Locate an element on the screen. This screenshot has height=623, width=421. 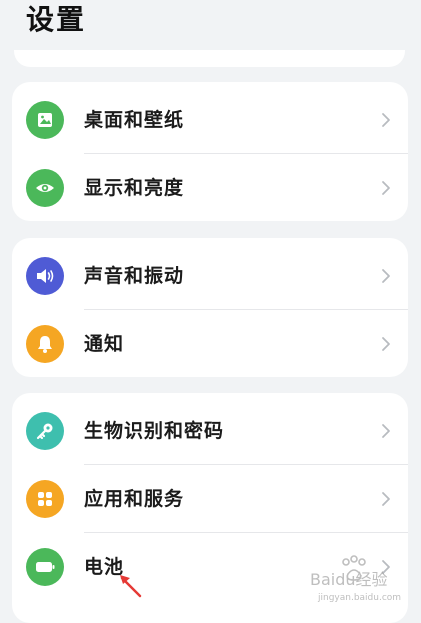
settings-item-biometrics: 生物识别和密码 is located at coordinates (210, 430).